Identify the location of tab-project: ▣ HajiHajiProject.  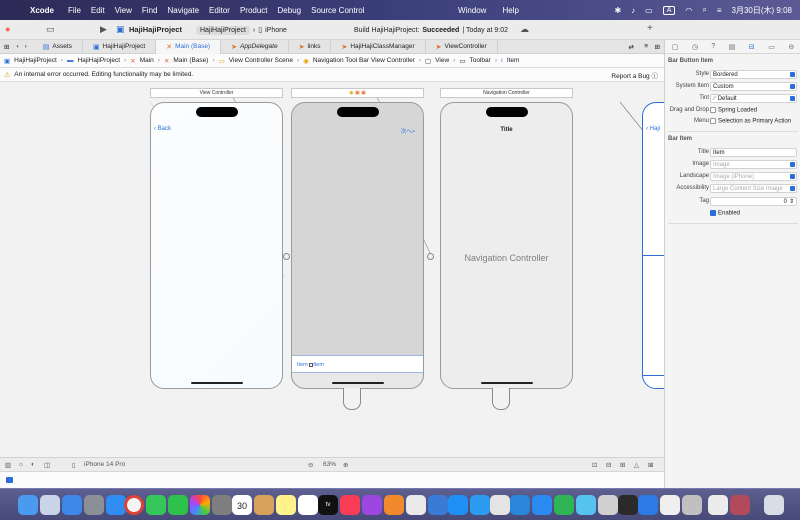
(120, 46).